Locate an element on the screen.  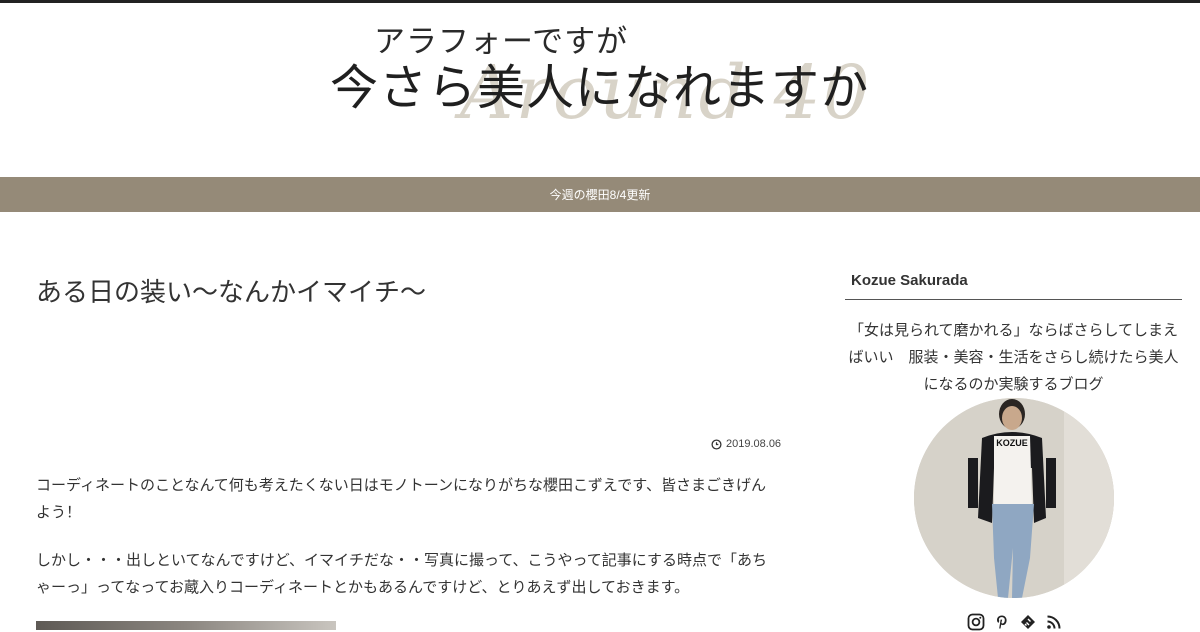
pinterest-icon is located at coordinates (1002, 622).